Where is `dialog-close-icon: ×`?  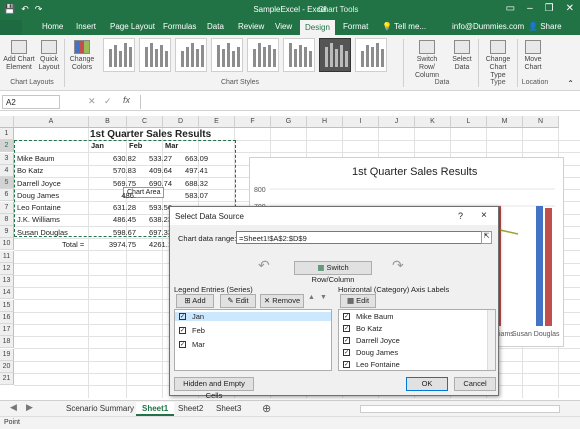
dialog-close-icon: × is located at coordinates (484, 215).